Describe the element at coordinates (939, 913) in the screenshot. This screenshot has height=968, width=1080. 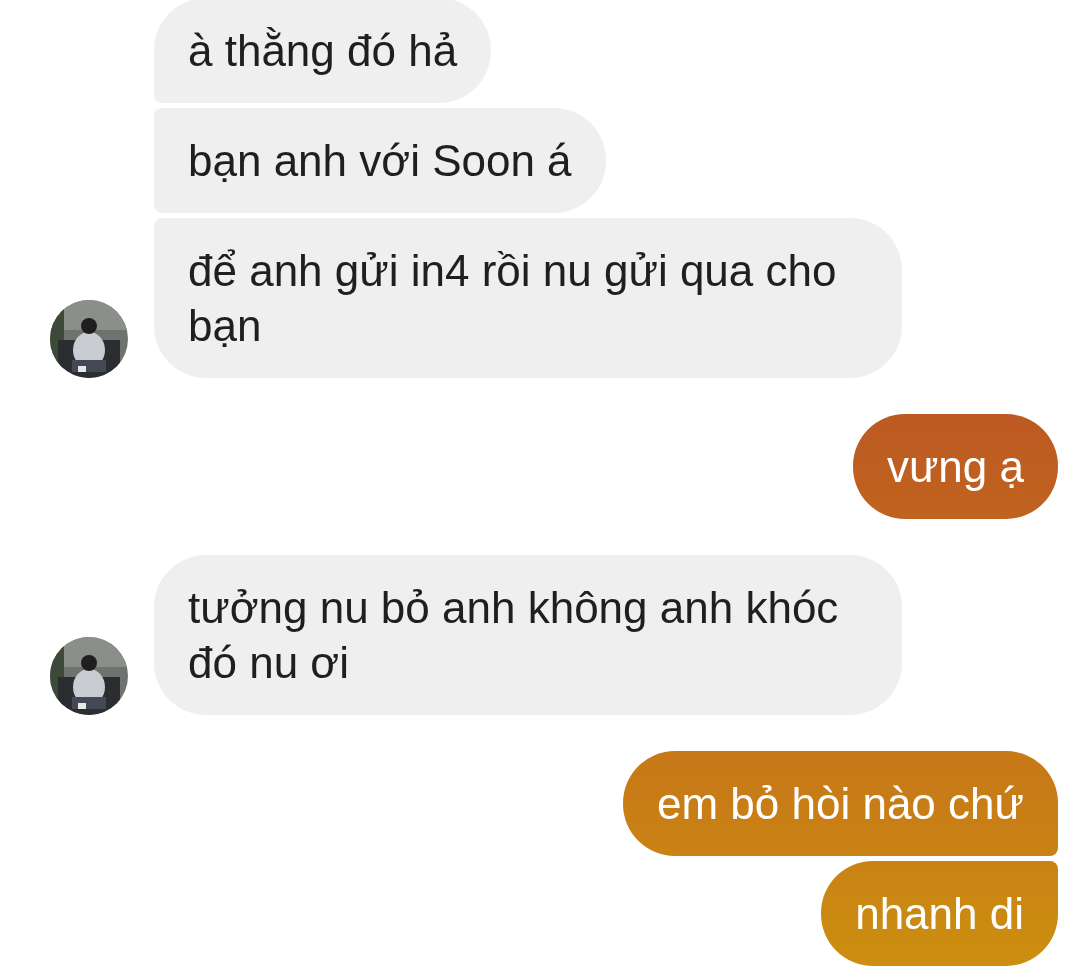
I see `sent-message: nhanh di` at that location.